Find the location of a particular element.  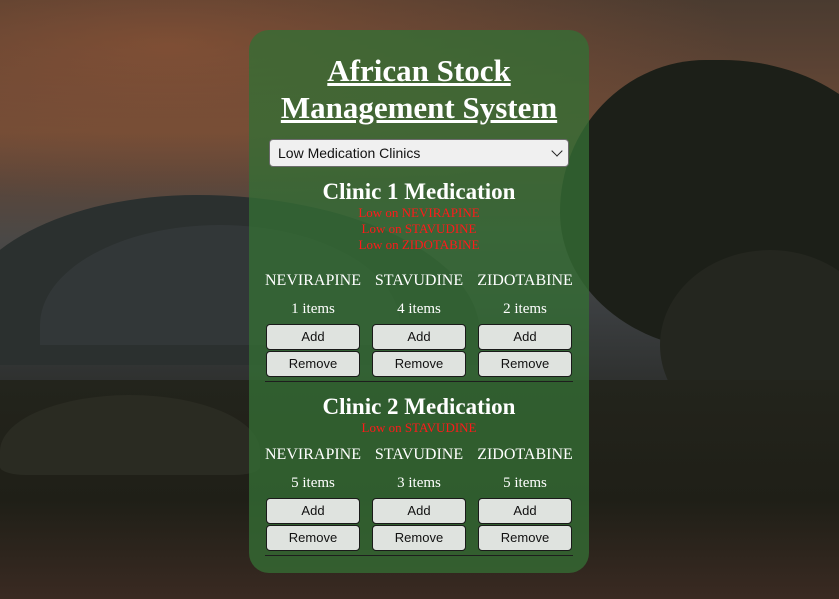

medication-column-zidotabine: ZIDOTABINE 2 items Add Remove is located at coordinates (525, 324).